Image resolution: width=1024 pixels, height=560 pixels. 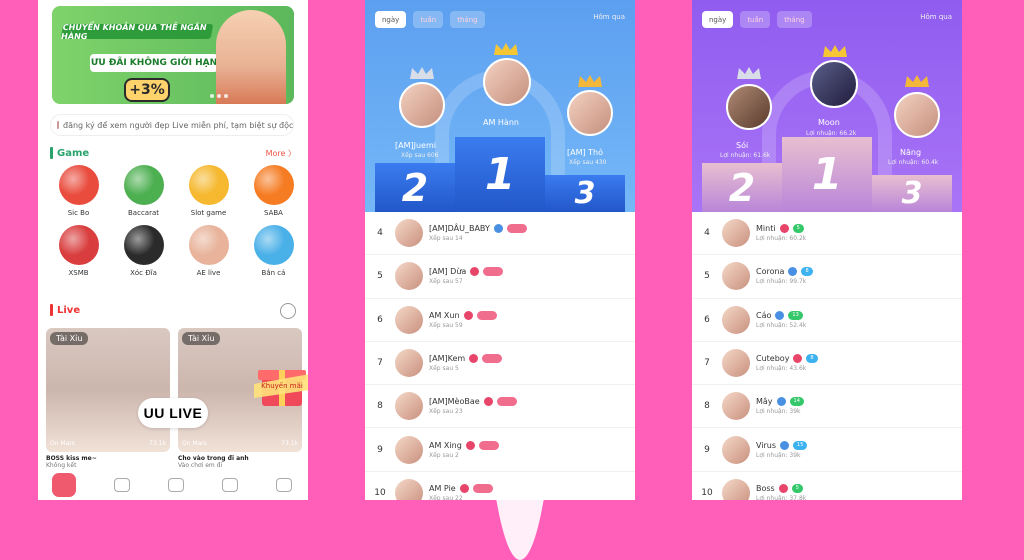 I want to click on game-tile: Slot game, so click(x=208, y=191).